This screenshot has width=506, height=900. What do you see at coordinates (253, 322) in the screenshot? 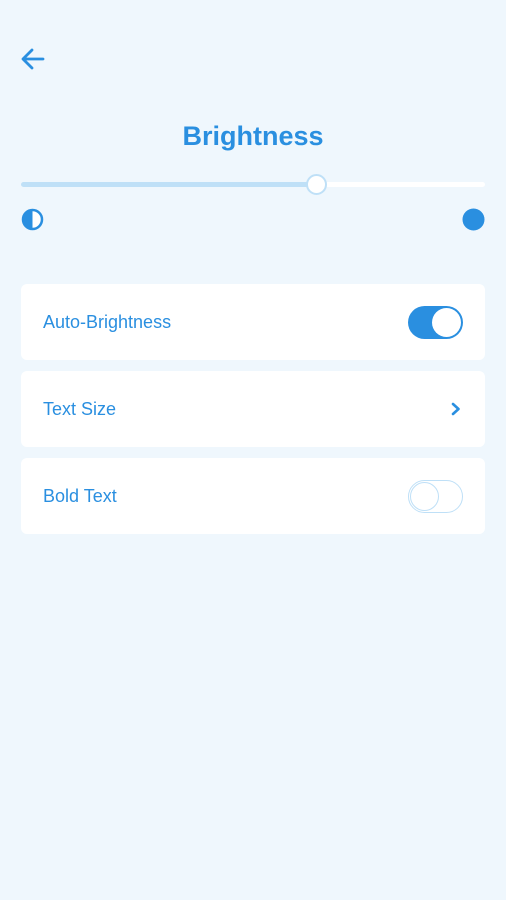
I see `auto-brightness-row: Auto-Brightness` at bounding box center [253, 322].